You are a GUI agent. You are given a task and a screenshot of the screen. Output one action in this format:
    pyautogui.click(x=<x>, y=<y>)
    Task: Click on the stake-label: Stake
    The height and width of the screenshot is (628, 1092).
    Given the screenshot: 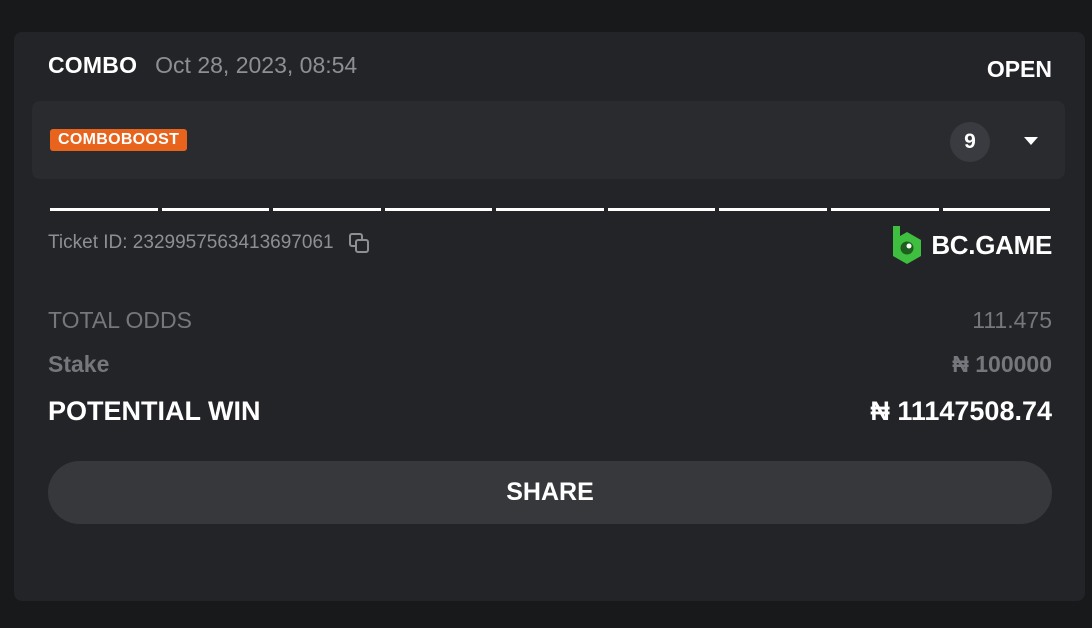 What is the action you would take?
    pyautogui.click(x=79, y=364)
    